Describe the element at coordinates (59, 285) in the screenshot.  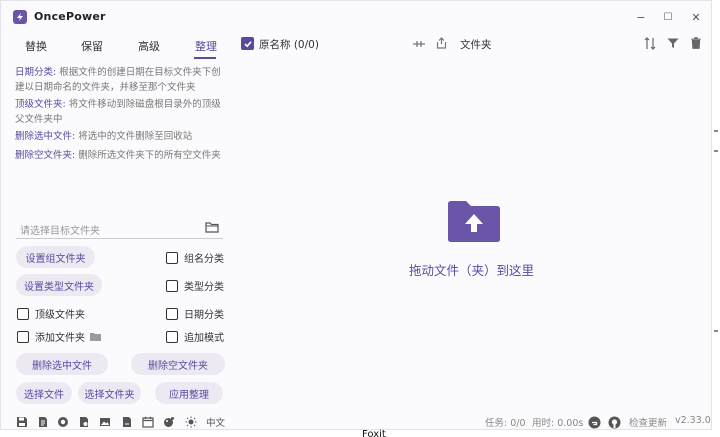
I see `set-type-folder-button: 设置类型文件夹` at that location.